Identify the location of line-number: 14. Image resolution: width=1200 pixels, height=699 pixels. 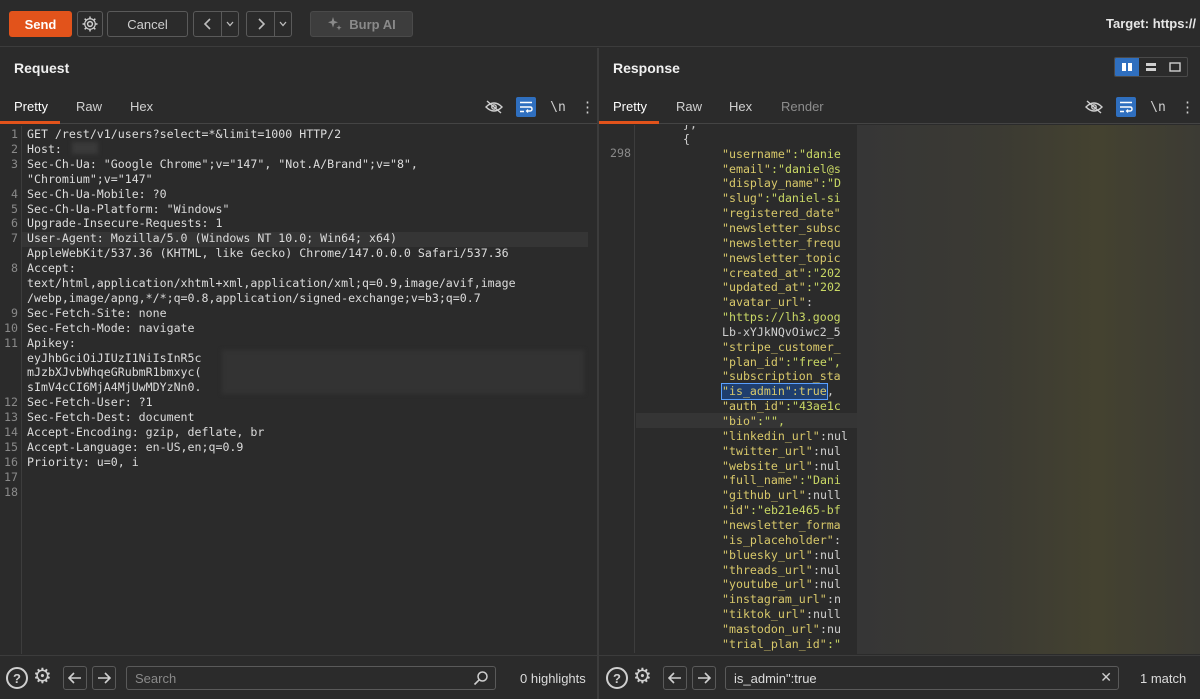
(11, 432).